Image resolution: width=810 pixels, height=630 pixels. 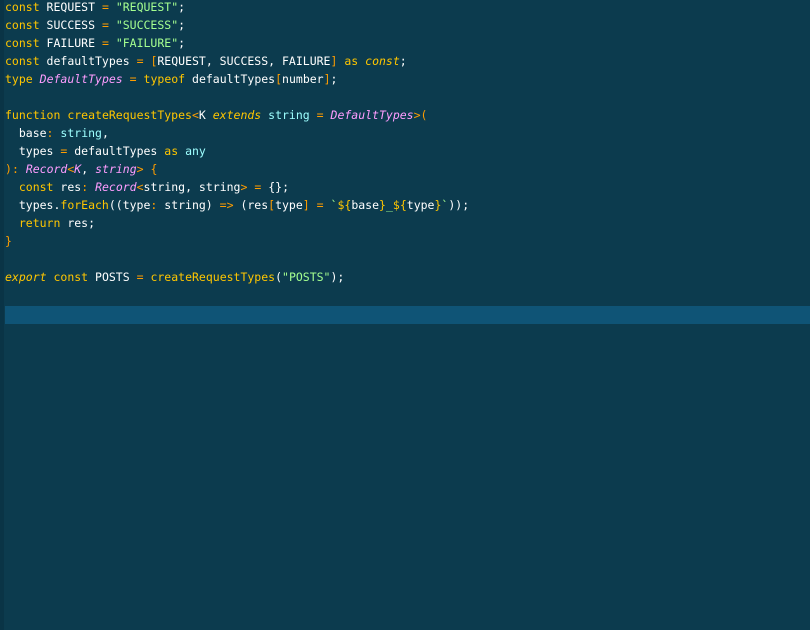 I want to click on code-line: base: string,, so click(x=407, y=135).